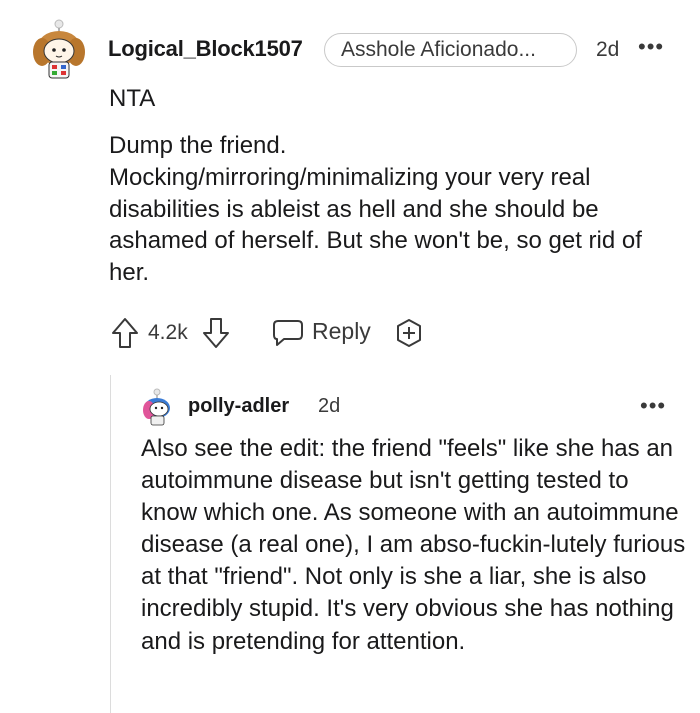 The height and width of the screenshot is (713, 700). What do you see at coordinates (341, 331) in the screenshot?
I see `reply-label: Reply` at bounding box center [341, 331].